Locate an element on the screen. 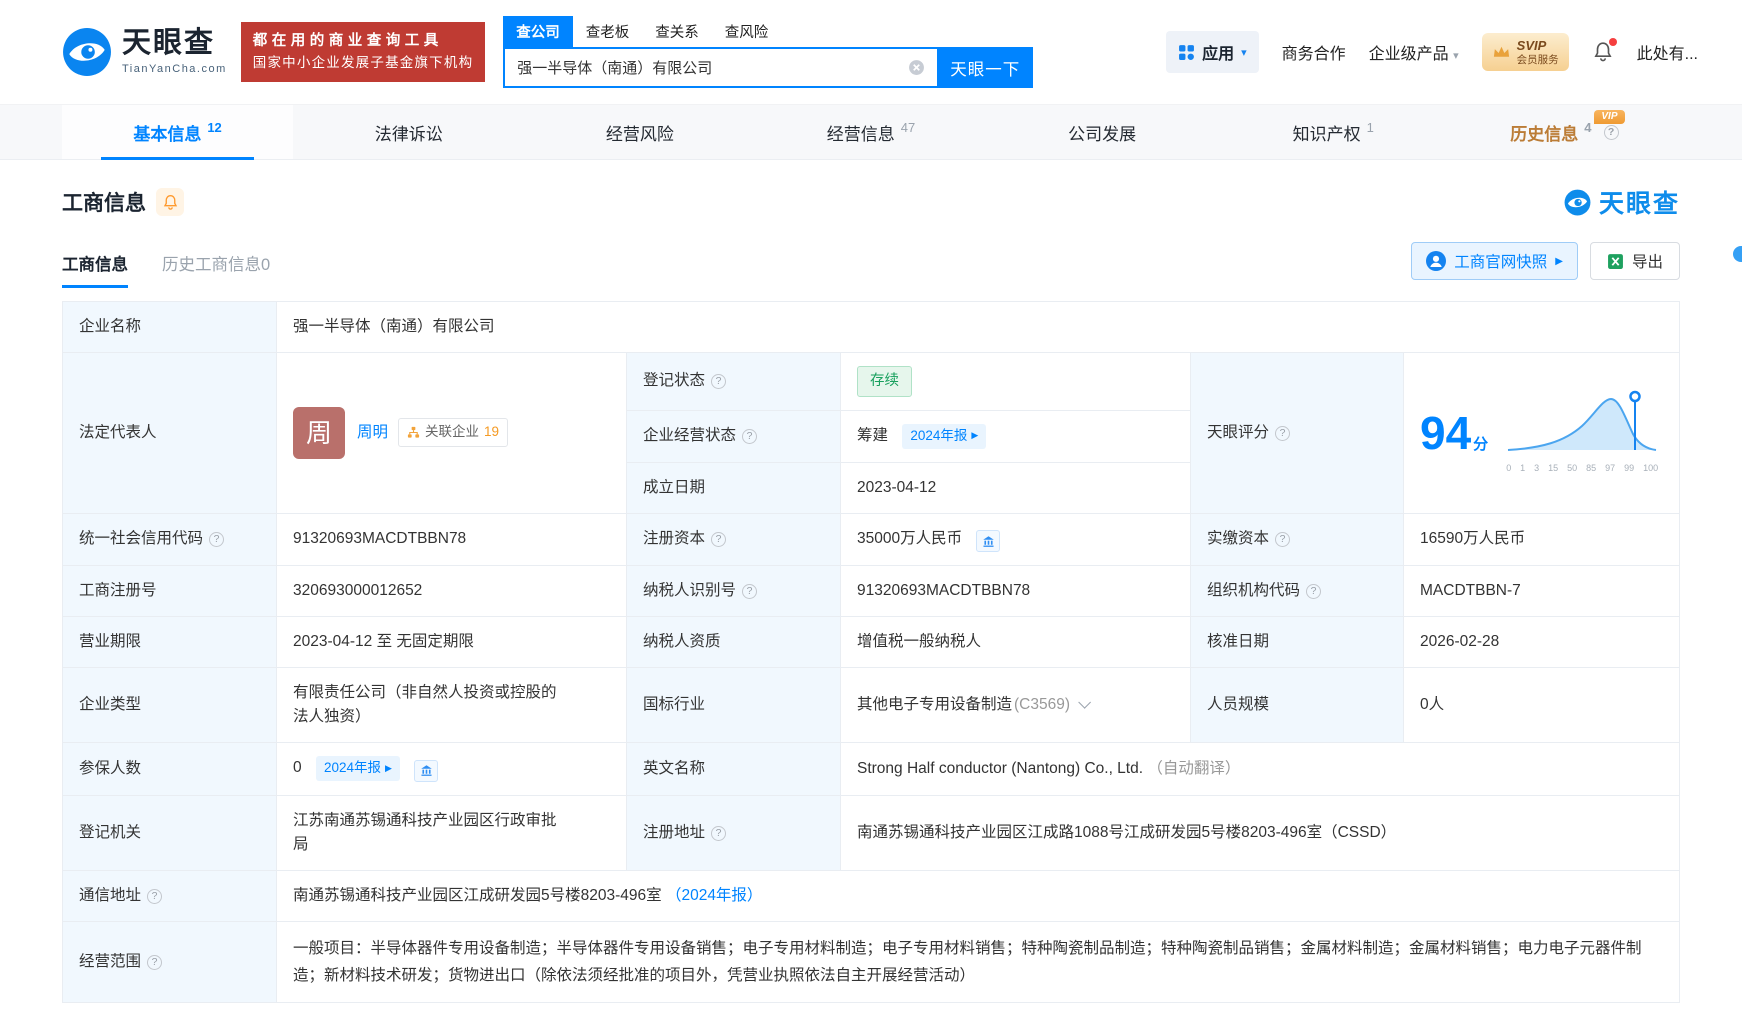 The width and height of the screenshot is (1742, 1010). insurance-detail-button is located at coordinates (426, 770).